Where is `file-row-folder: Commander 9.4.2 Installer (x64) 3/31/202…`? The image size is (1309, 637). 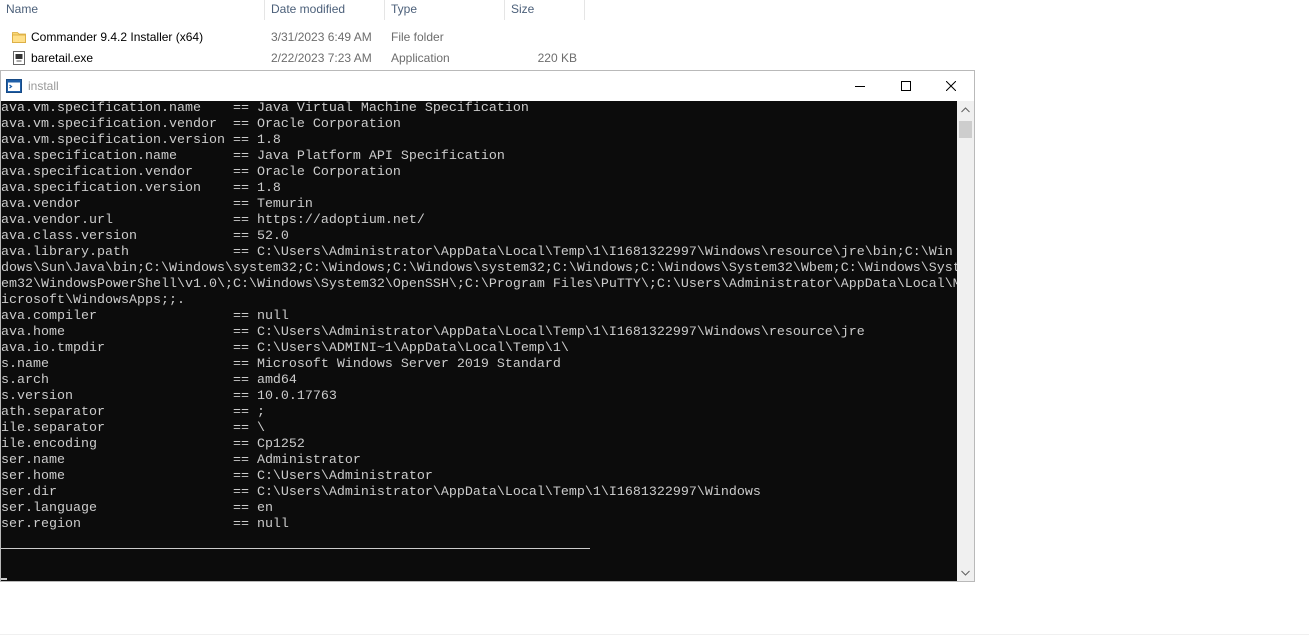
file-row-folder: Commander 9.4.2 Installer (x64) 3/31/202… is located at coordinates (295, 37).